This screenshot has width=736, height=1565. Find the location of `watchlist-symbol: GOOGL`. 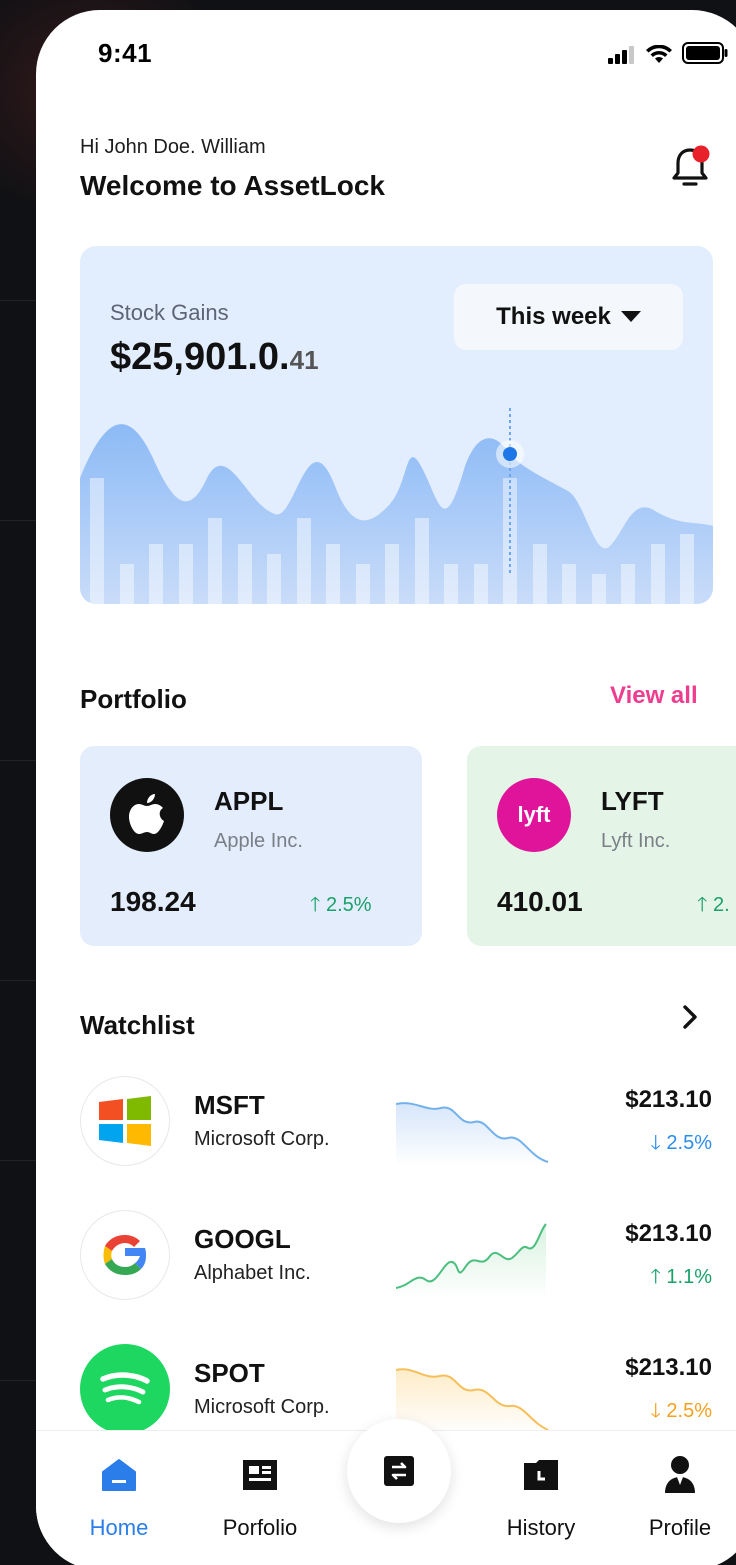

watchlist-symbol: GOOGL is located at coordinates (242, 1239).